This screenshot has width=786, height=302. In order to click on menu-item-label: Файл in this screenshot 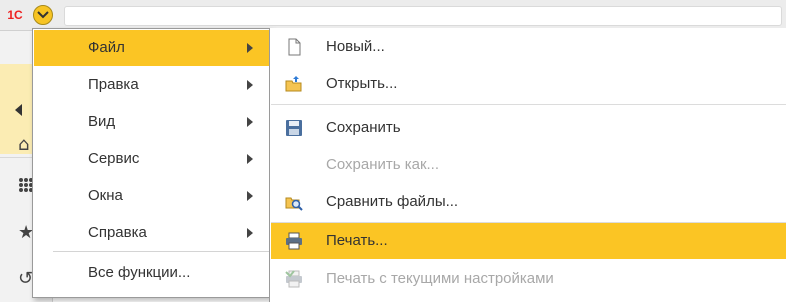, I will do `click(106, 47)`.